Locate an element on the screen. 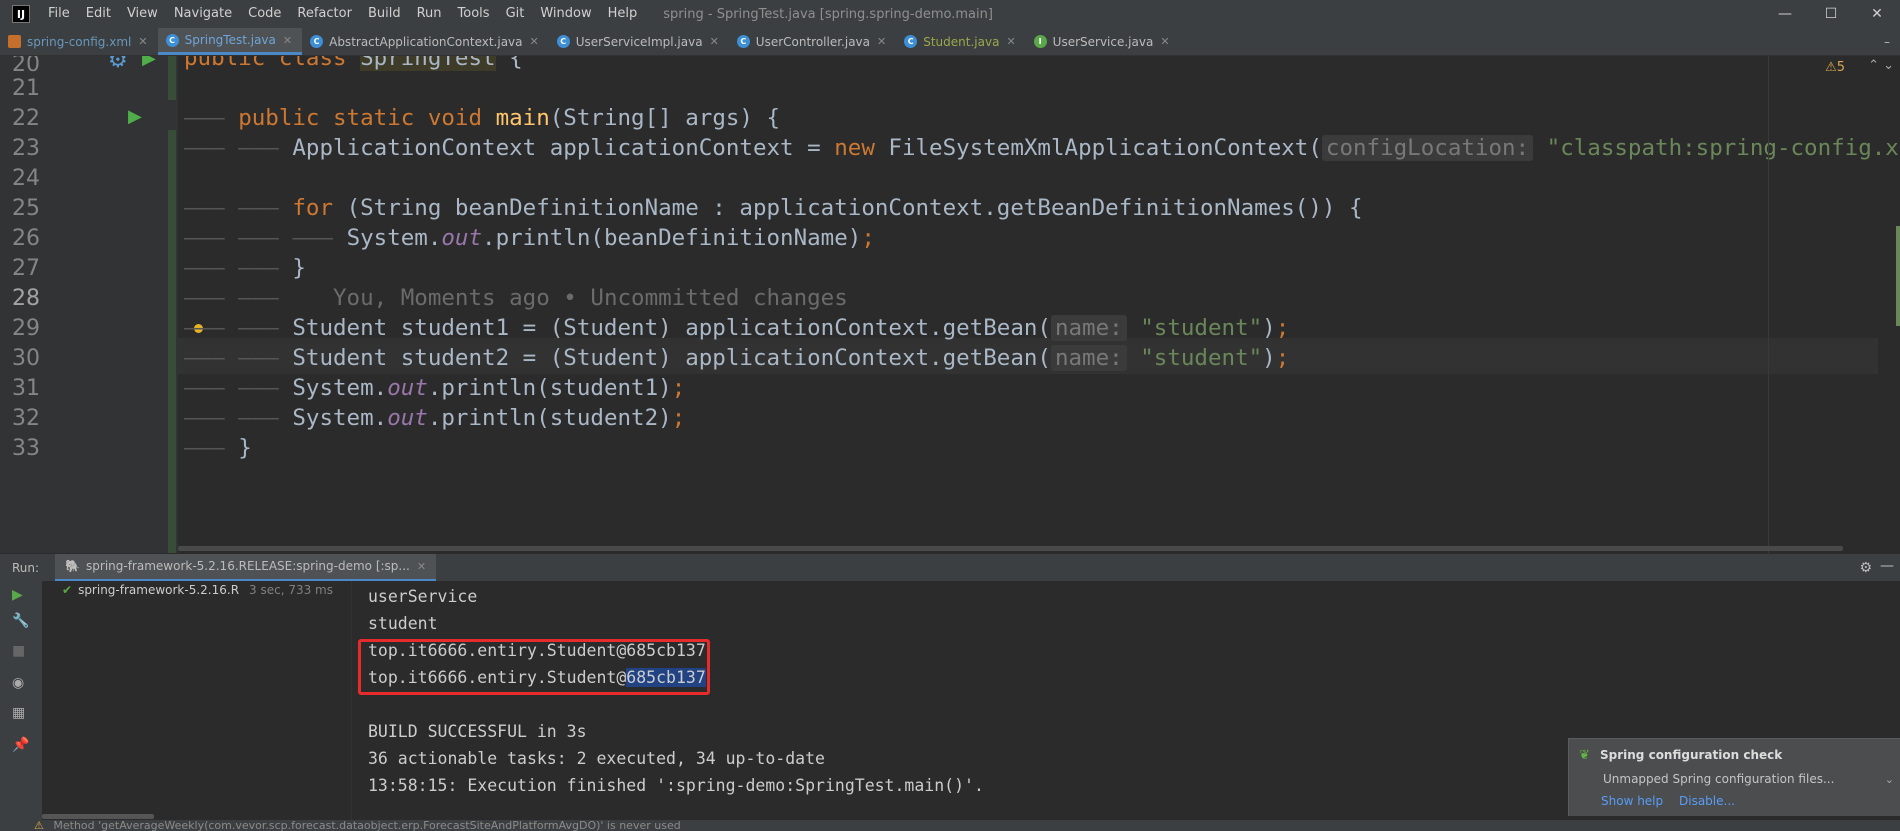 This screenshot has height=831, width=1900. menu-refactor: Refactor is located at coordinates (324, 14).